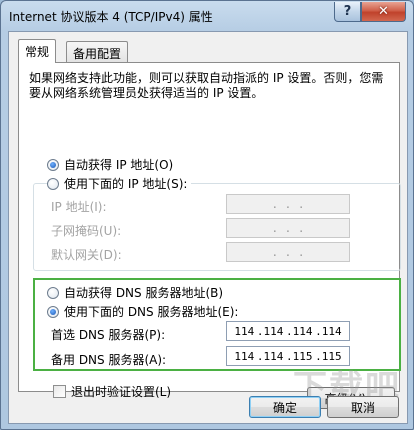 This screenshot has height=430, width=414. What do you see at coordinates (288, 228) in the screenshot?
I see `subnet-mask-field: . . .` at bounding box center [288, 228].